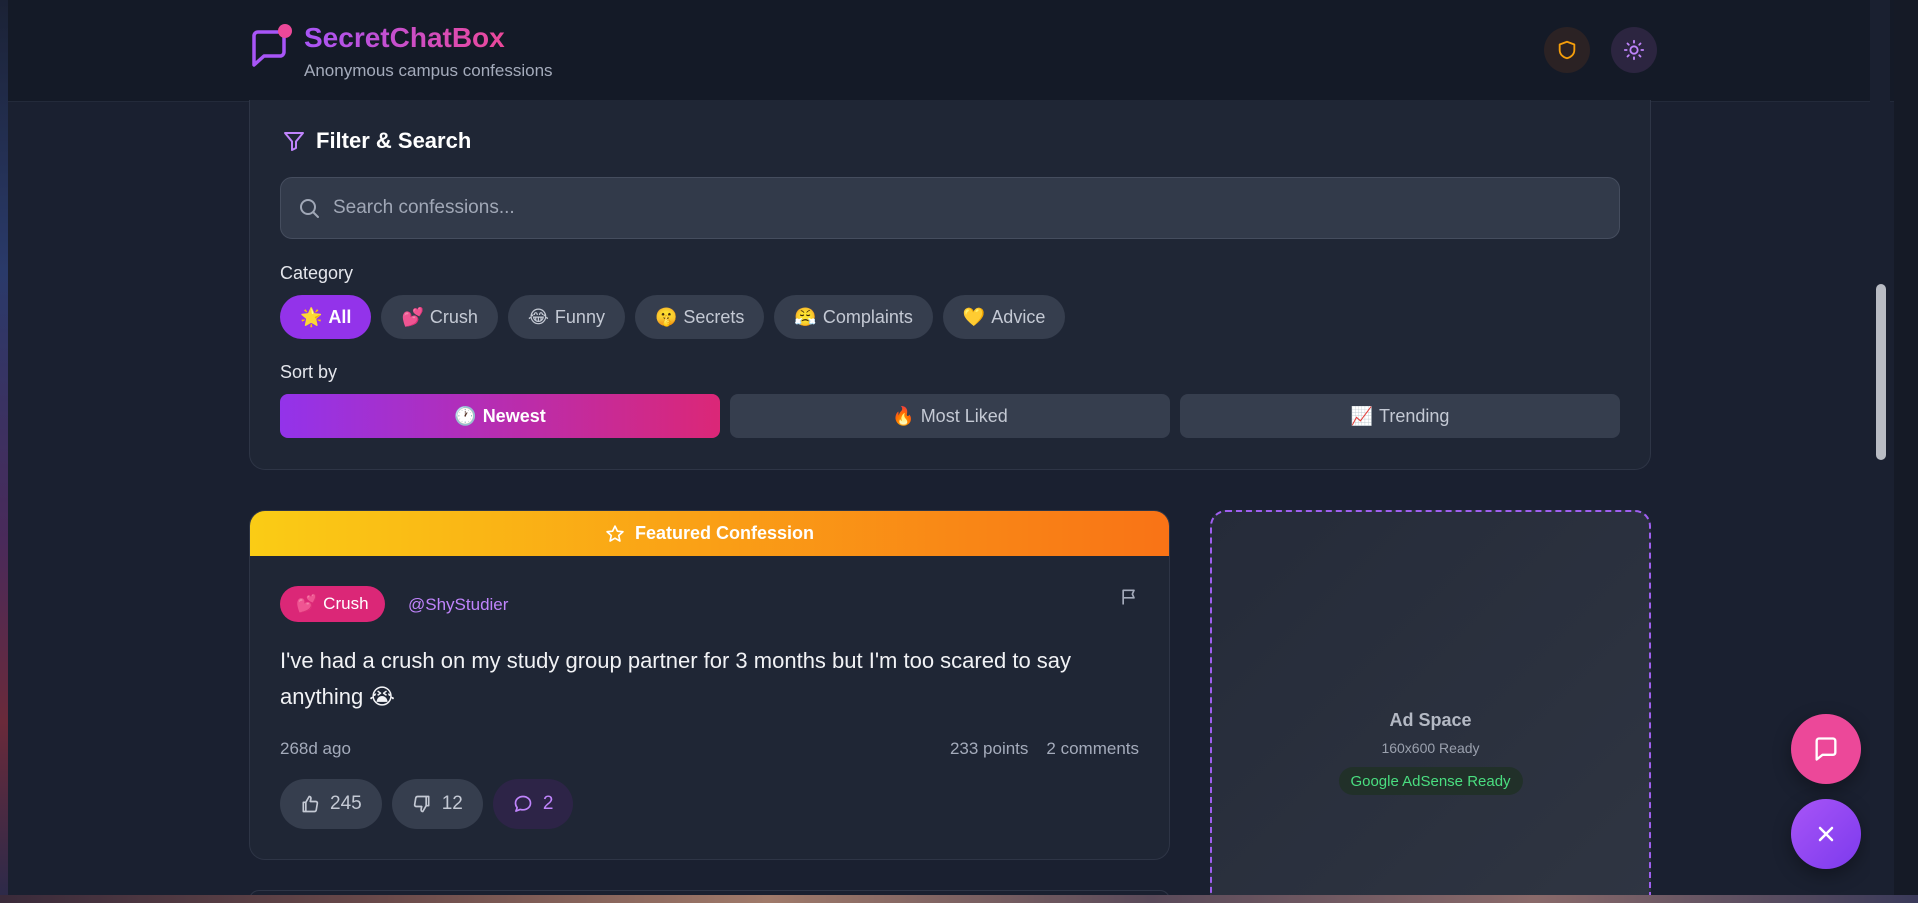 The image size is (1918, 903). What do you see at coordinates (989, 748) in the screenshot?
I see `points-count: 233 points` at bounding box center [989, 748].